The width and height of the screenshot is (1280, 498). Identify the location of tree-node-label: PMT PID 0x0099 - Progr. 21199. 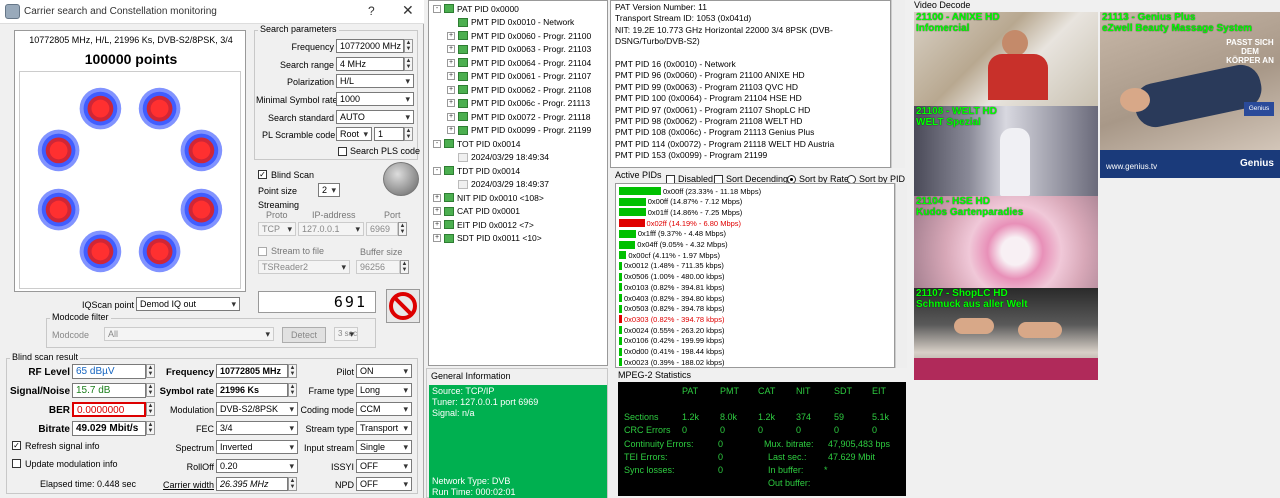
(531, 130).